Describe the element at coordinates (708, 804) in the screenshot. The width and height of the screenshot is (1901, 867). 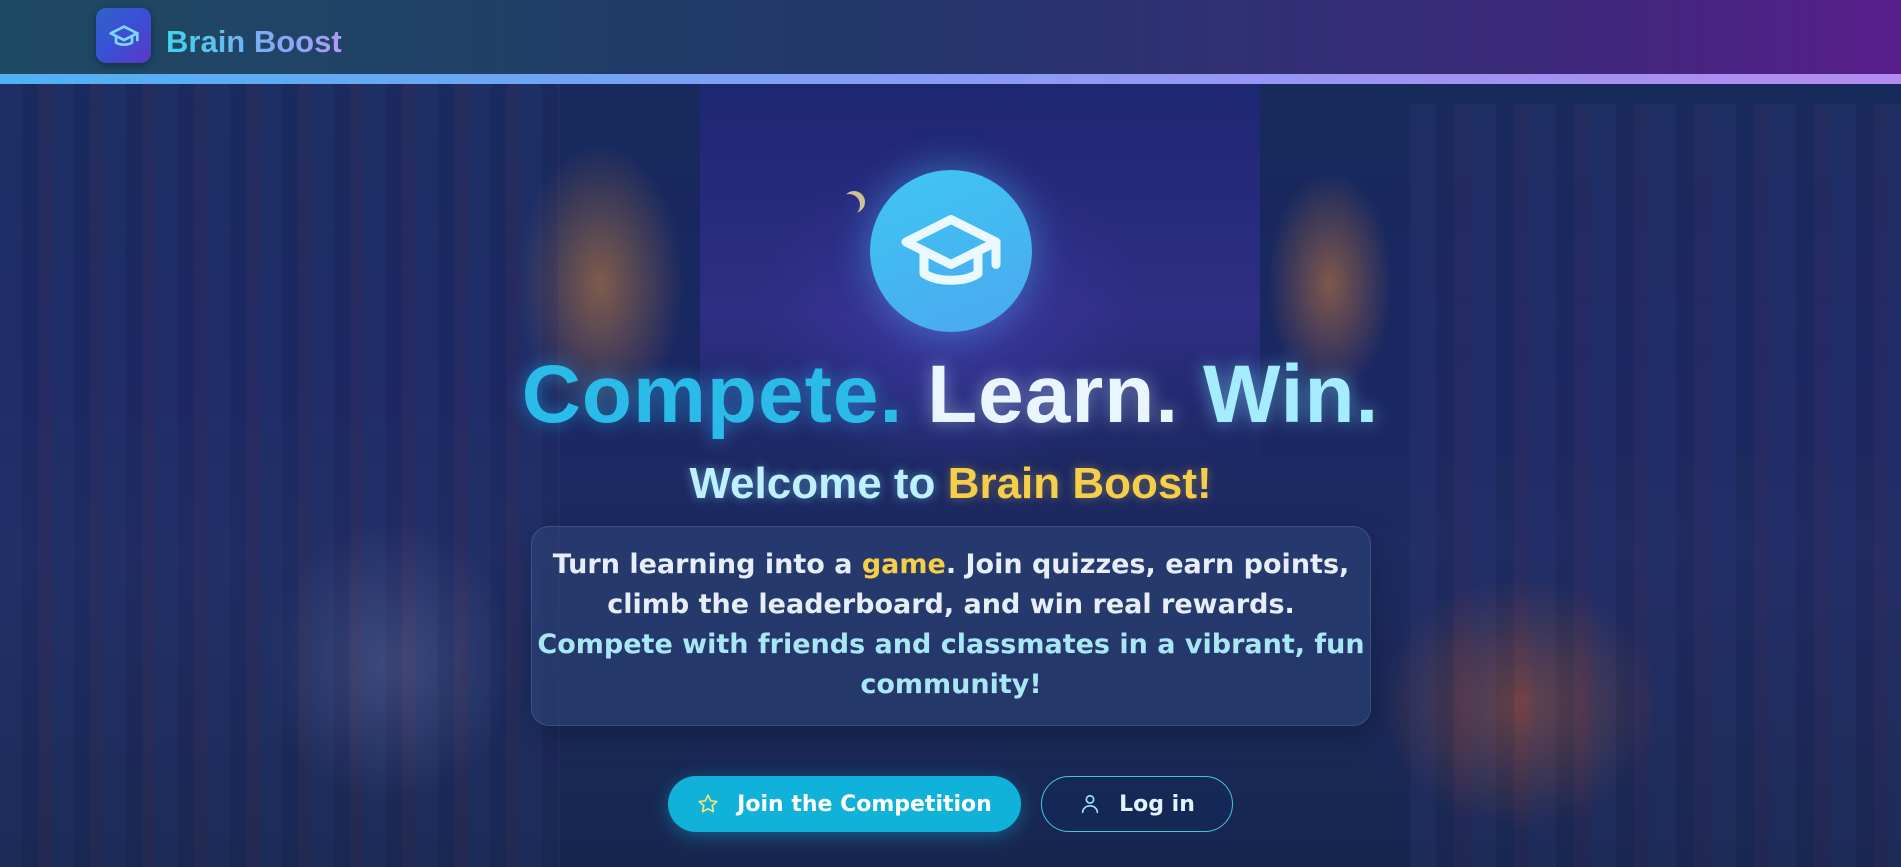
I see `star-icon` at that location.